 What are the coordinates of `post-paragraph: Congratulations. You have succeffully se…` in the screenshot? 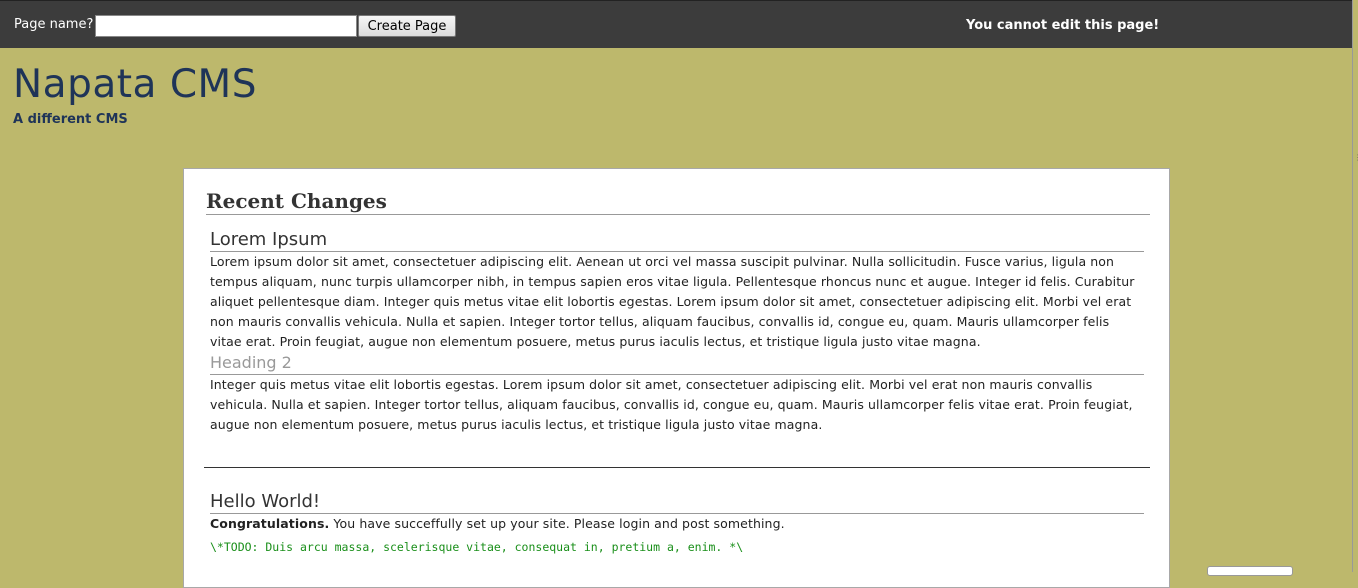 It's located at (677, 524).